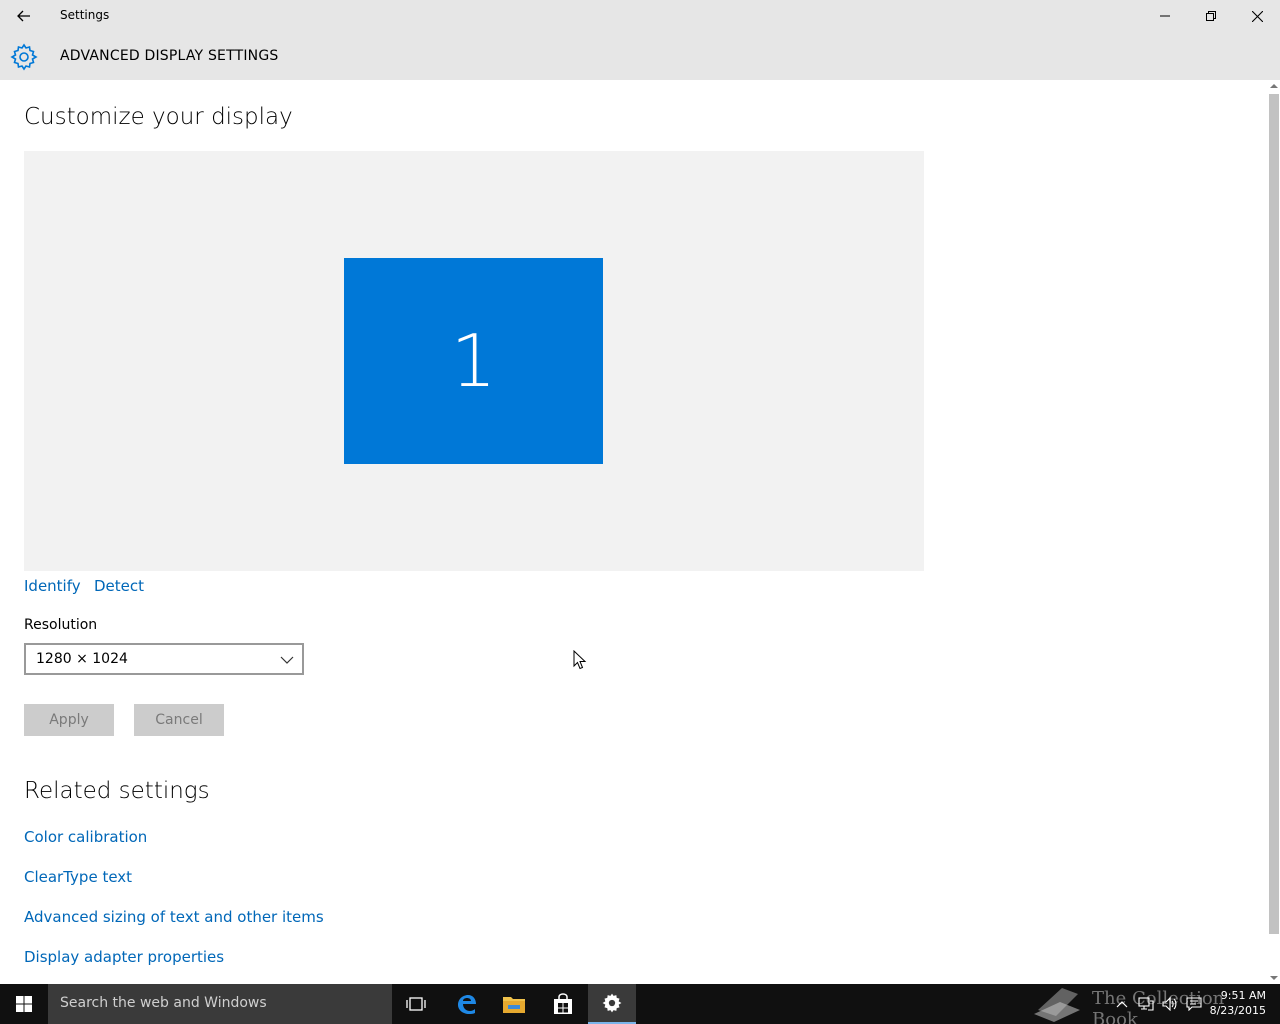  I want to click on network-tray-button, so click(1146, 1004).